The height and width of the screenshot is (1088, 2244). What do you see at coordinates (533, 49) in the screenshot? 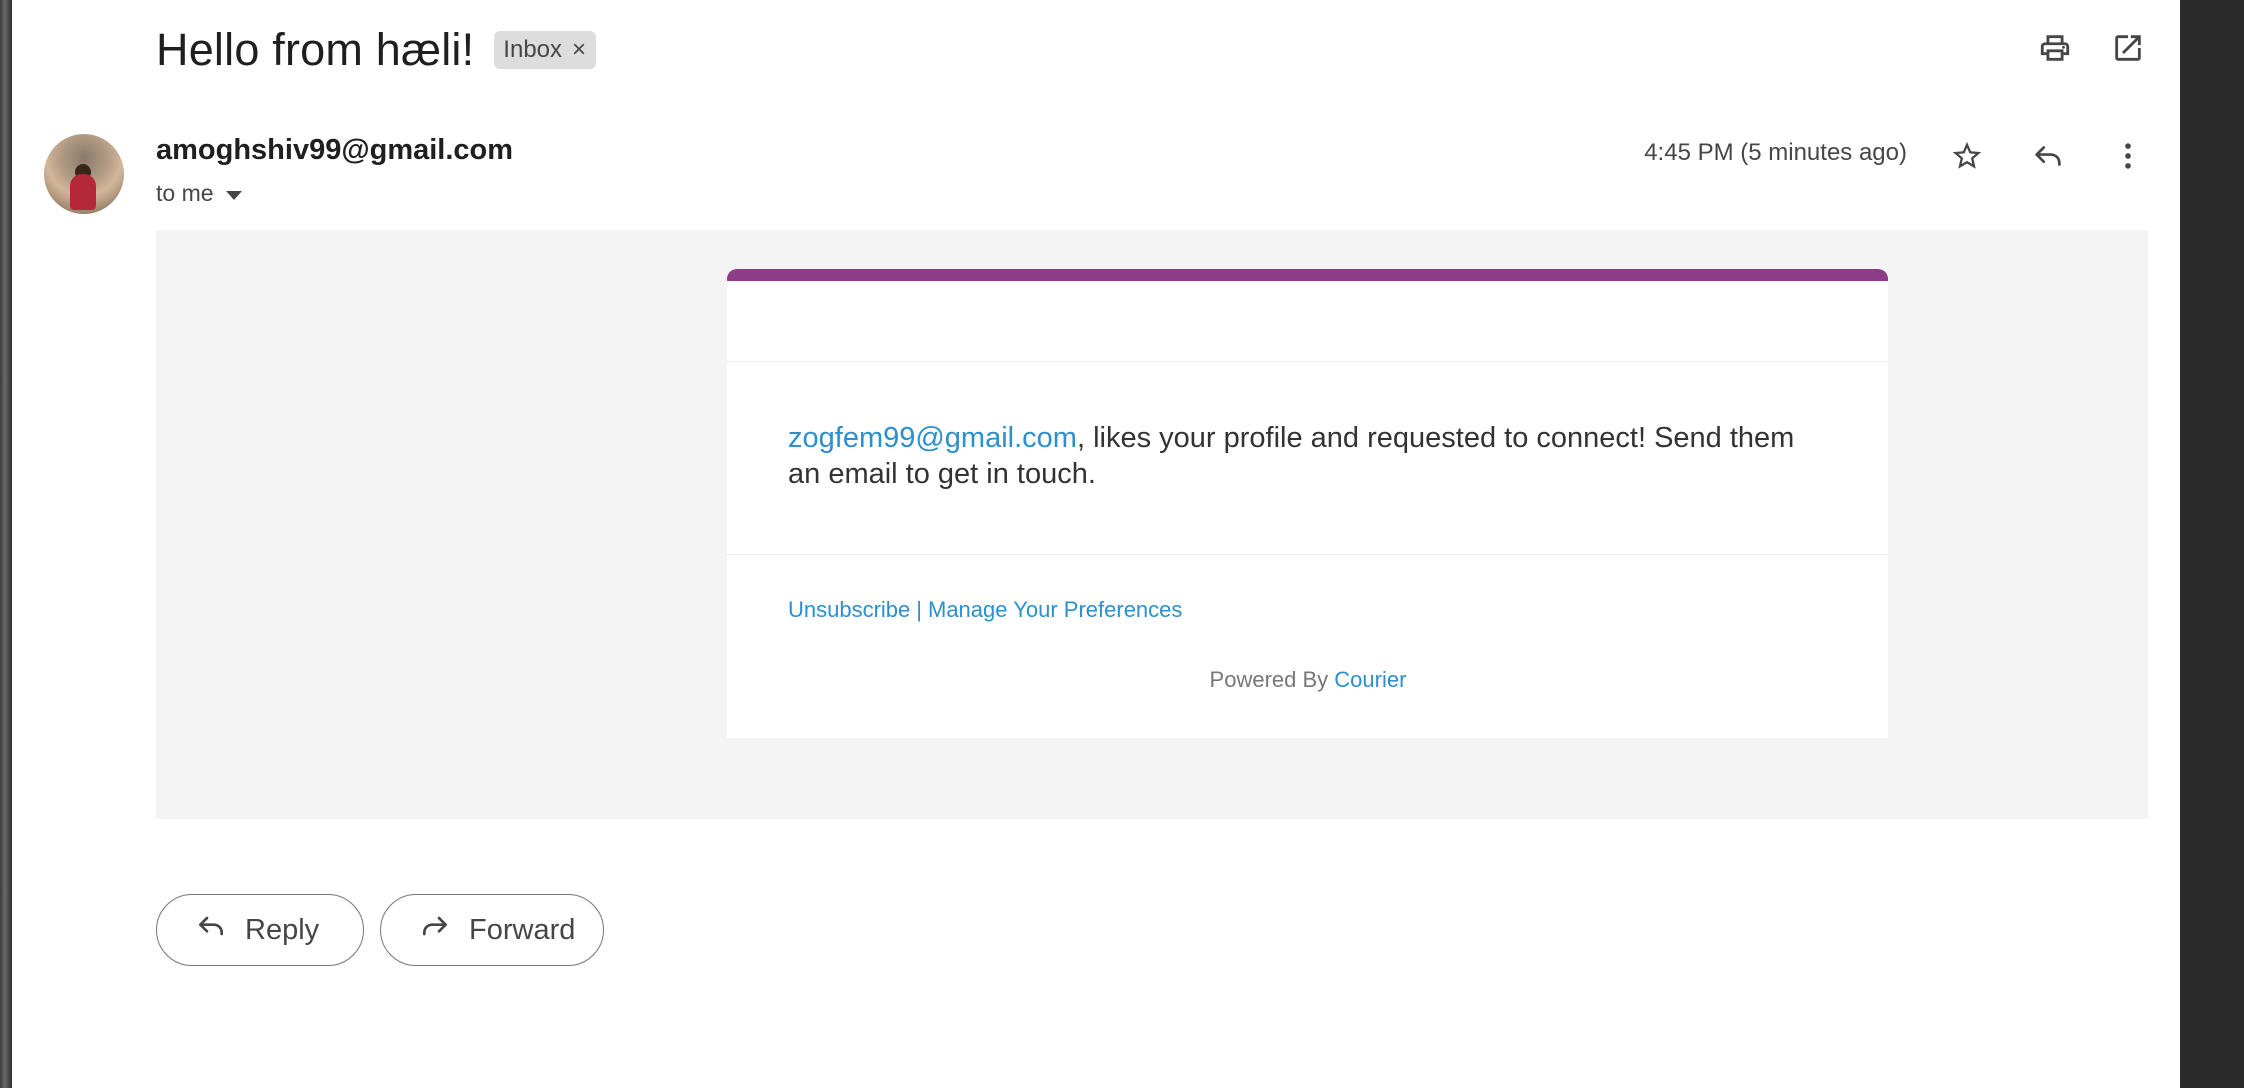
I see `label-chip-text: Inbox` at bounding box center [533, 49].